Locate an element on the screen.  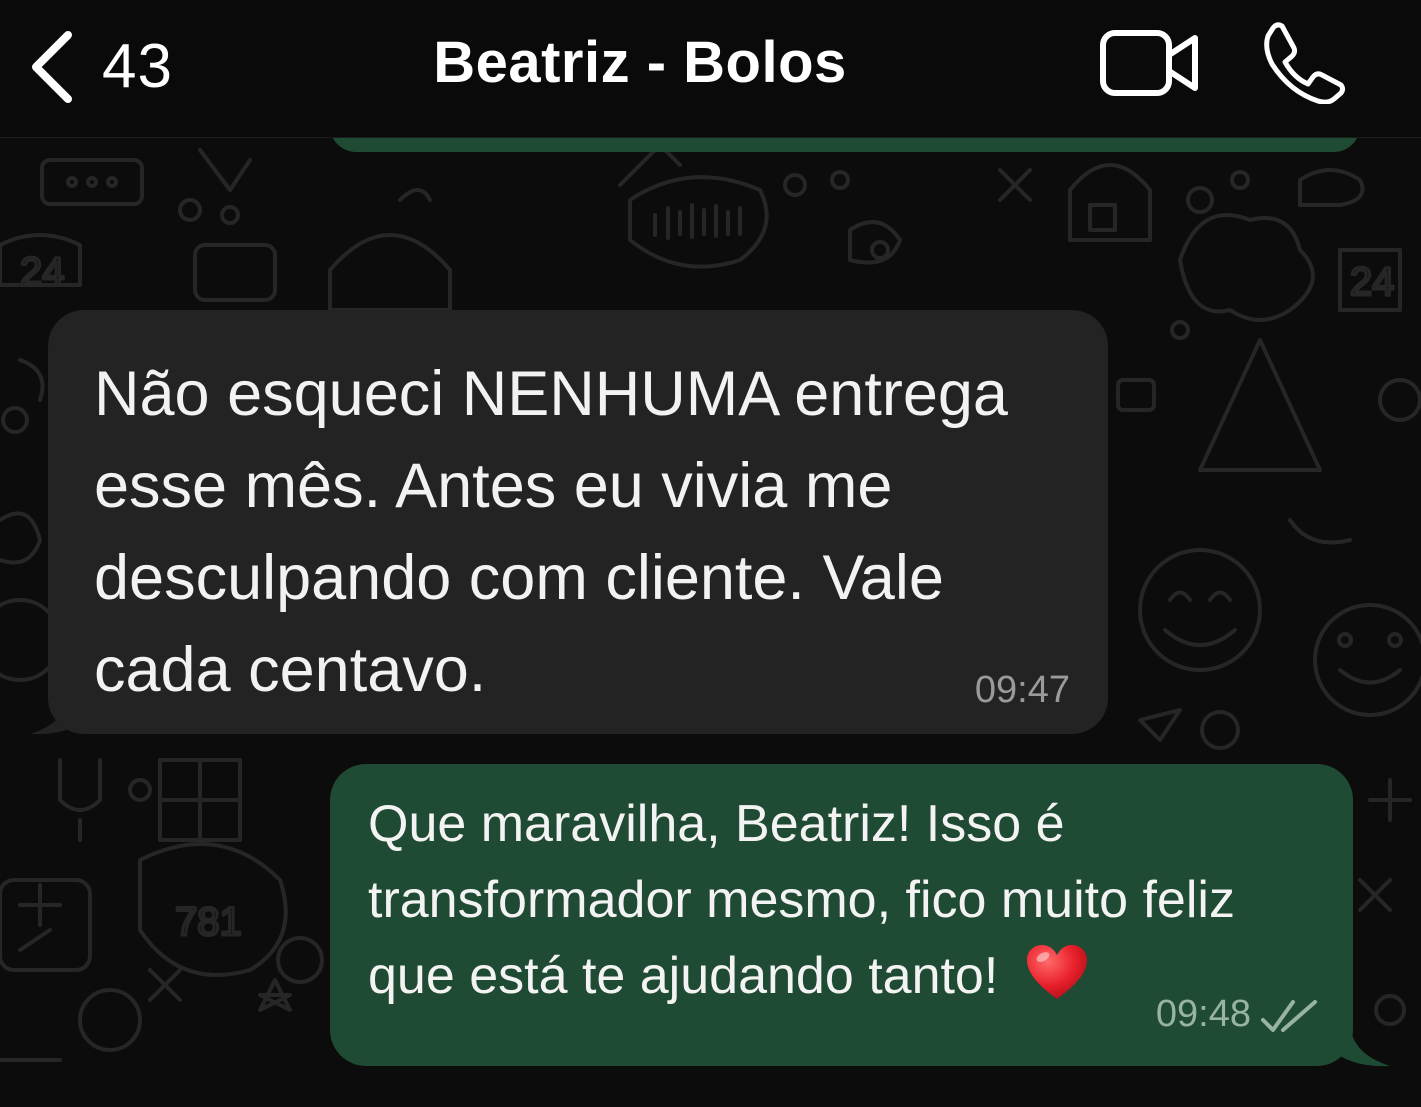
video-call-button is located at coordinates (1150, 63).